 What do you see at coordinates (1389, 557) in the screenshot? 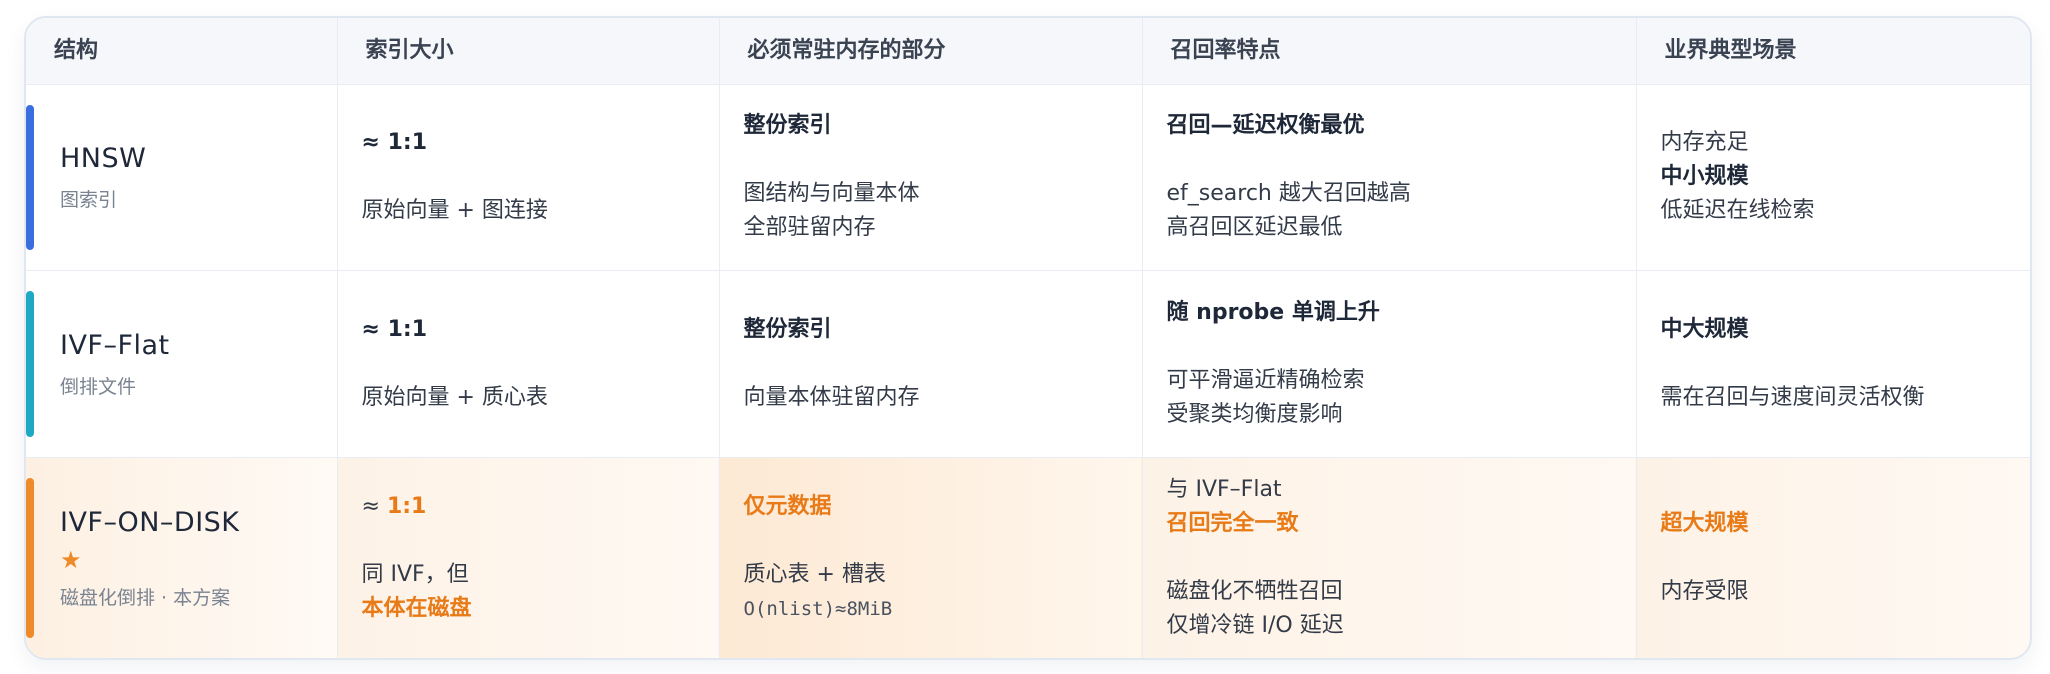
I see `cell-recall: 与 IVF–Flat 召回完全一致 磁盘化不牺牲召回 仅增冷链 I/O 延迟` at bounding box center [1389, 557].